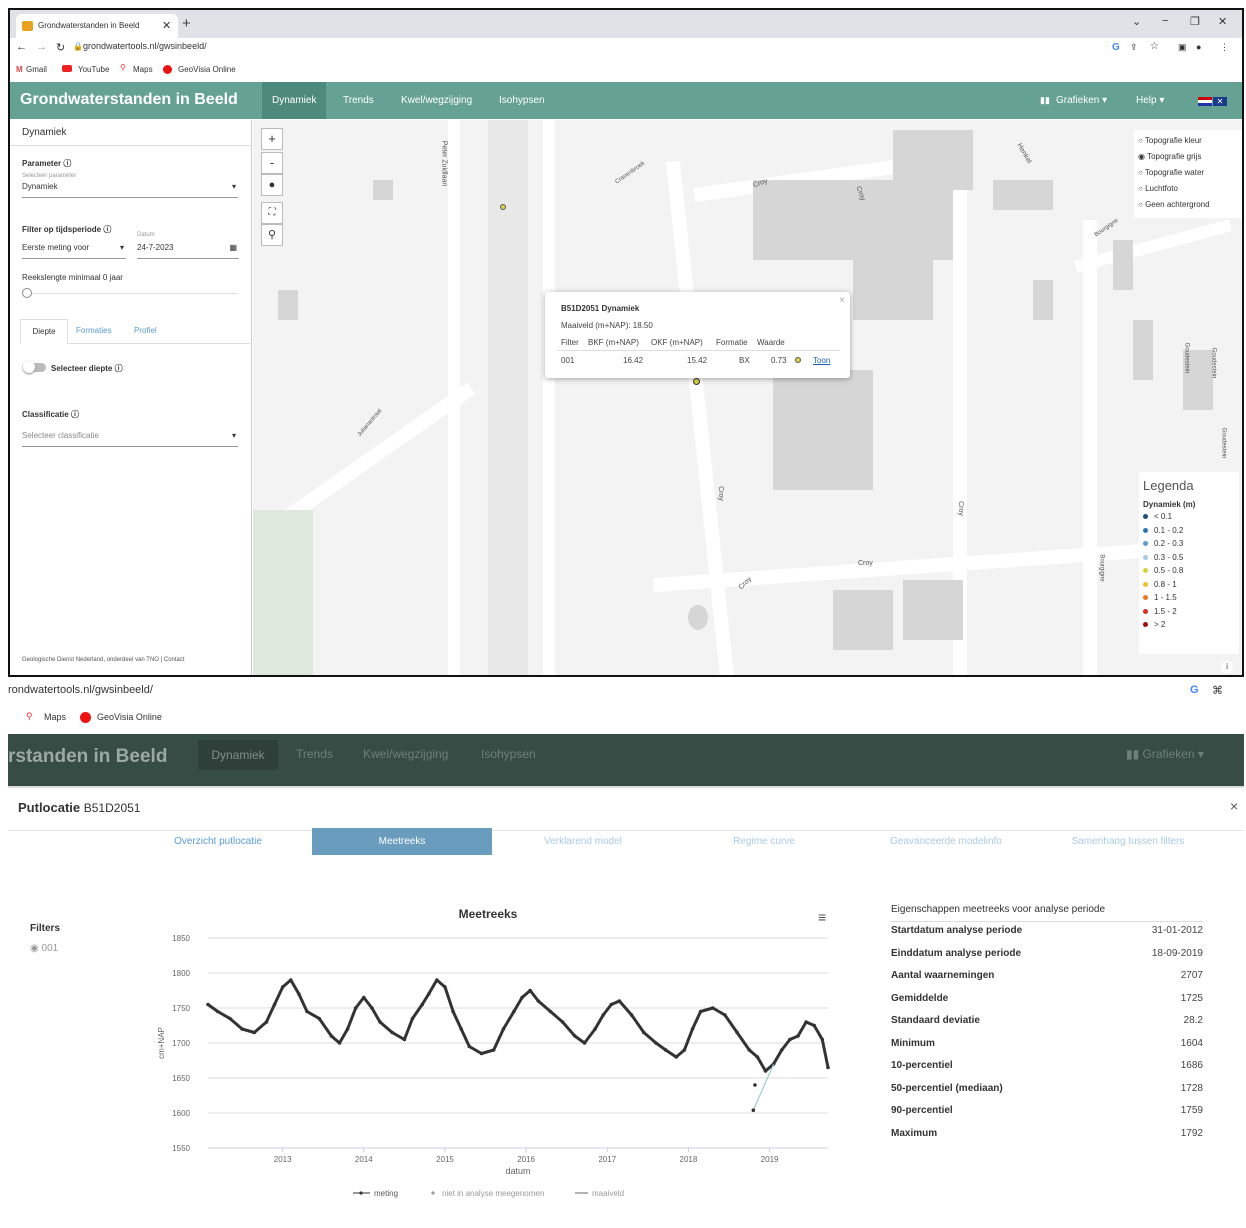 The width and height of the screenshot is (1246, 1228). I want to click on forward-icon: →, so click(41, 47).